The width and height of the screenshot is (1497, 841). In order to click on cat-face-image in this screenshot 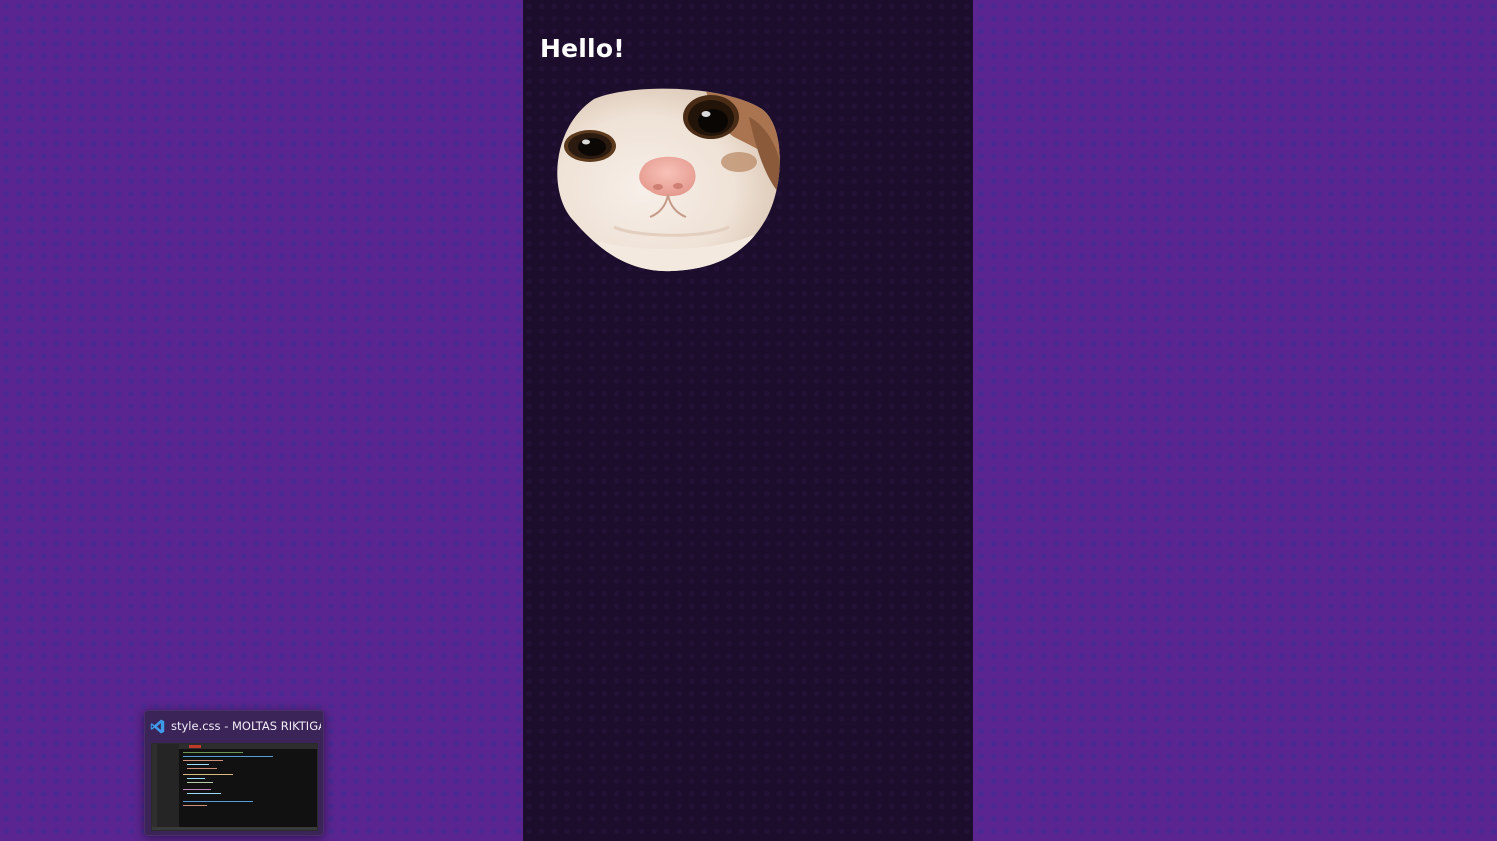, I will do `click(668, 180)`.